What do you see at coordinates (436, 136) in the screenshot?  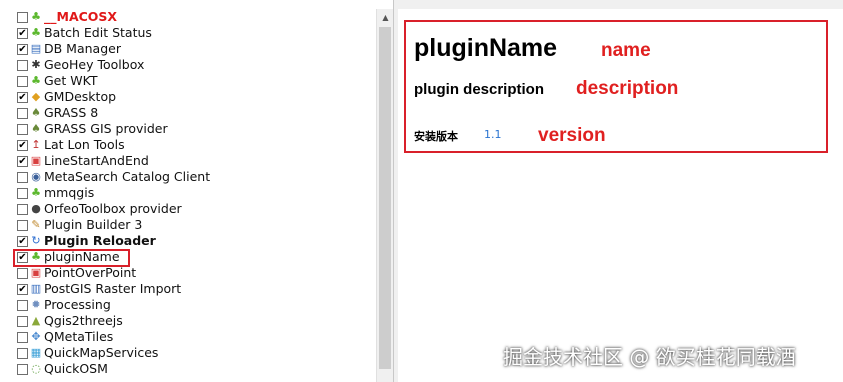 I see `version-label: 安装版本` at bounding box center [436, 136].